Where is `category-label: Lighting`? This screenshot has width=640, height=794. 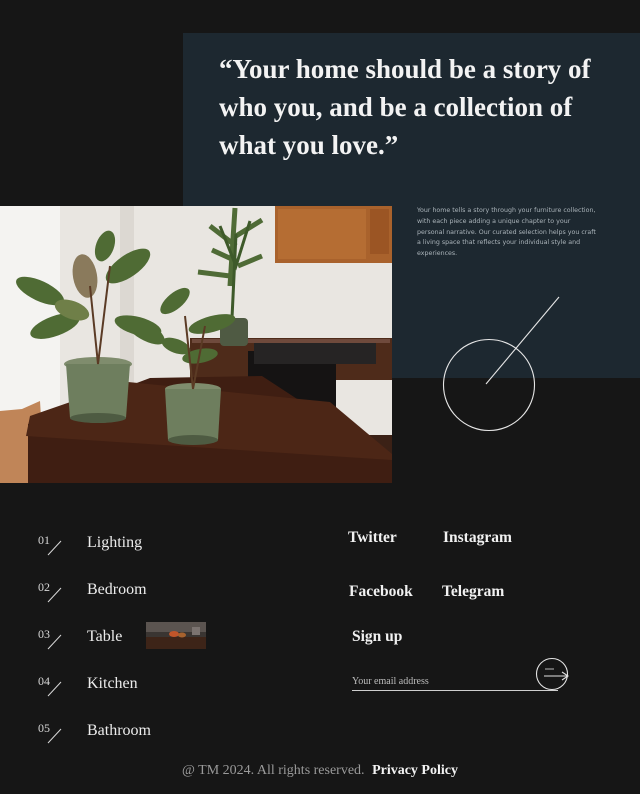
category-label: Lighting is located at coordinates (115, 542).